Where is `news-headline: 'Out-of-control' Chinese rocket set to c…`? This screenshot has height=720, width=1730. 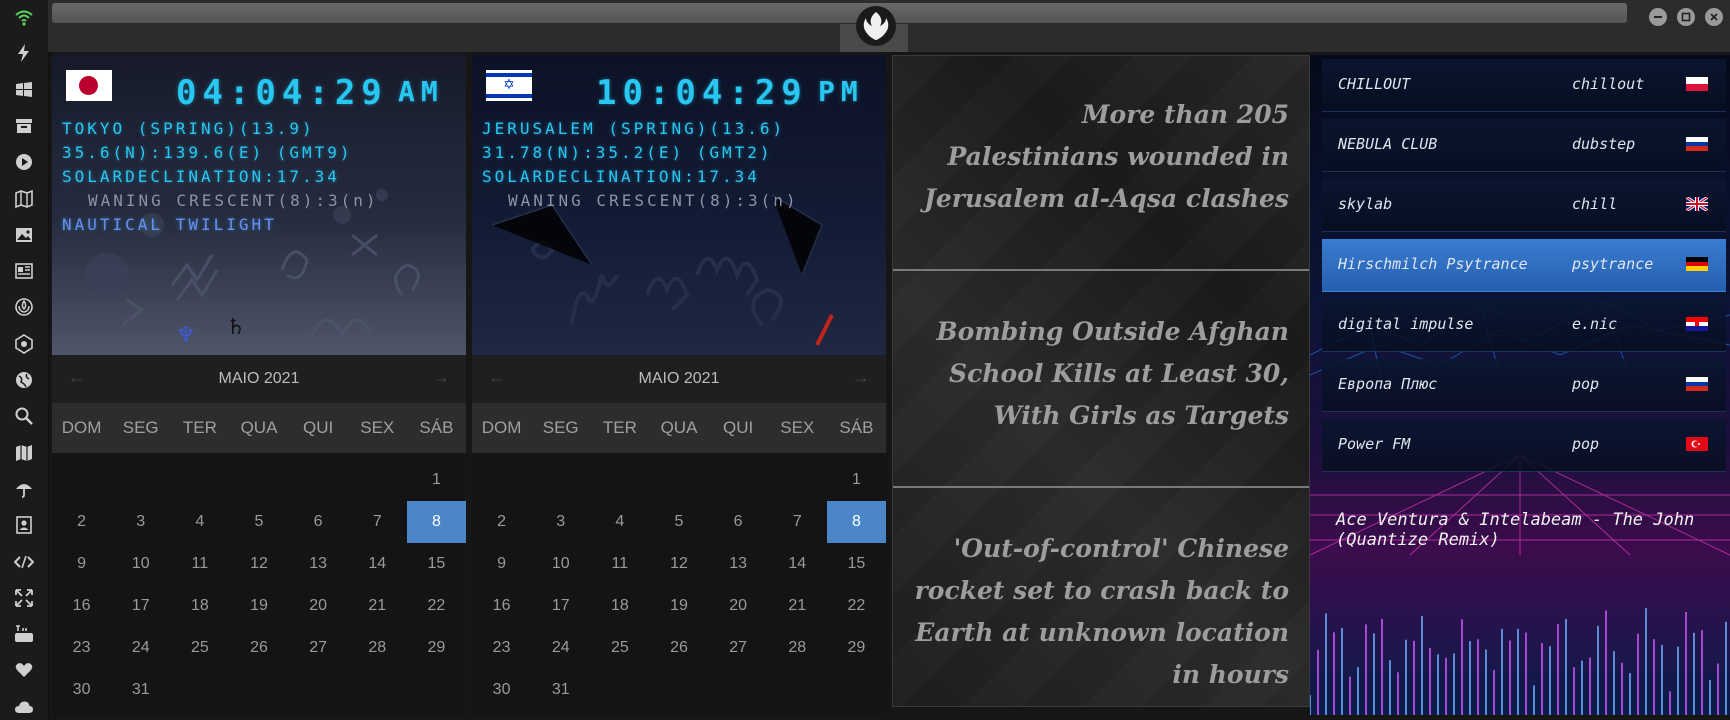 news-headline: 'Out-of-control' Chinese rocket set to c… is located at coordinates (1101, 612).